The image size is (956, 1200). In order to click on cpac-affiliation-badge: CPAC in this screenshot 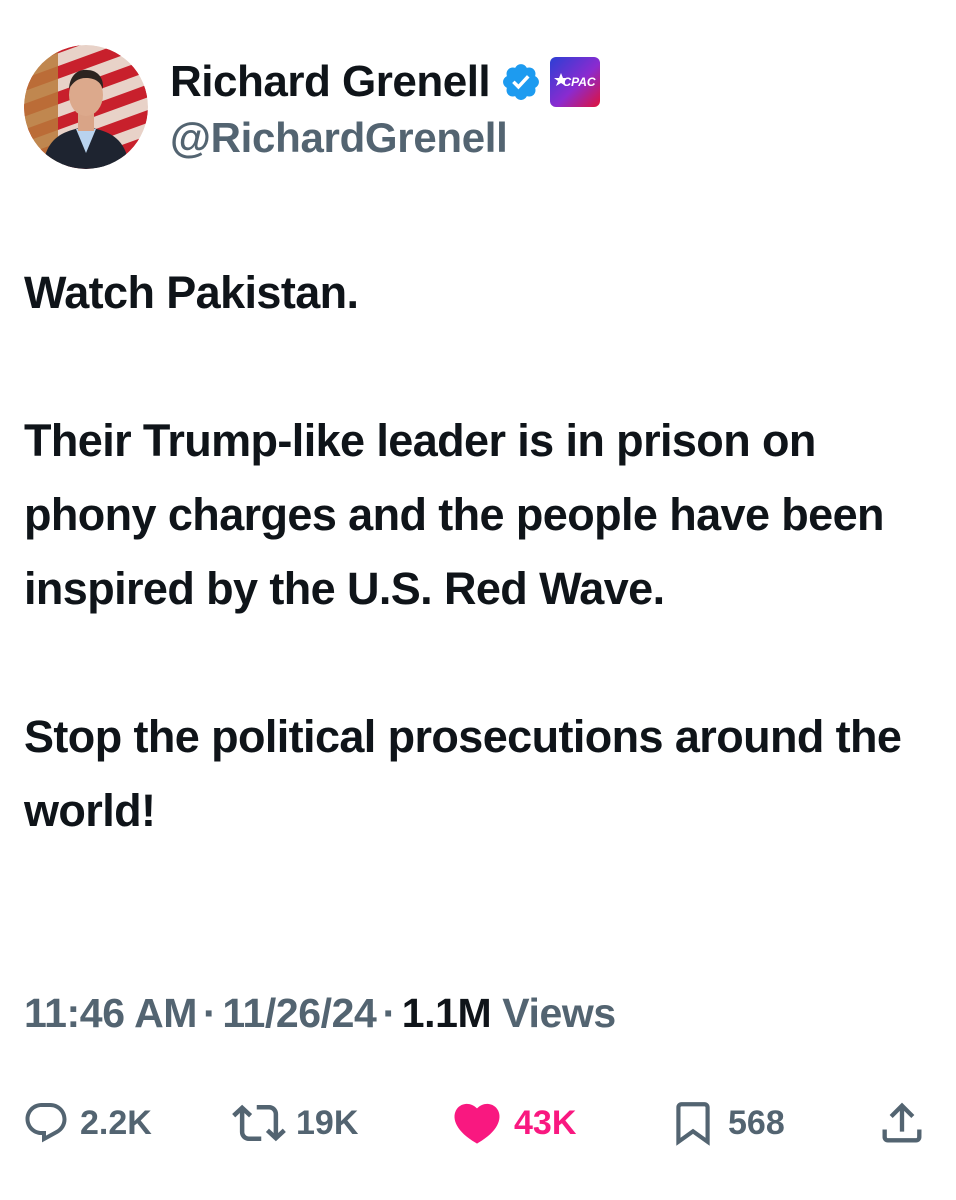, I will do `click(575, 82)`.